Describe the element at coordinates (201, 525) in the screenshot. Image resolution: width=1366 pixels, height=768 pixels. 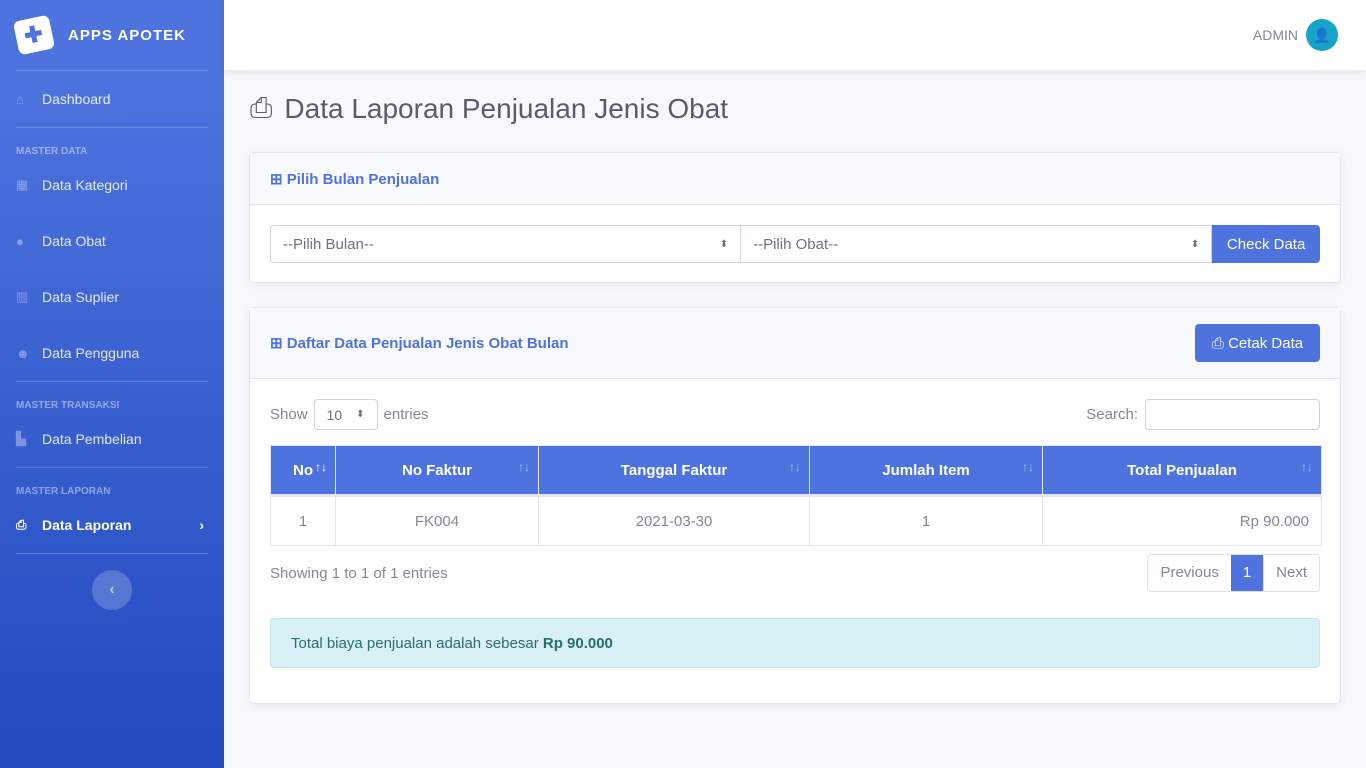
I see `chevron-right-icon: ›` at that location.